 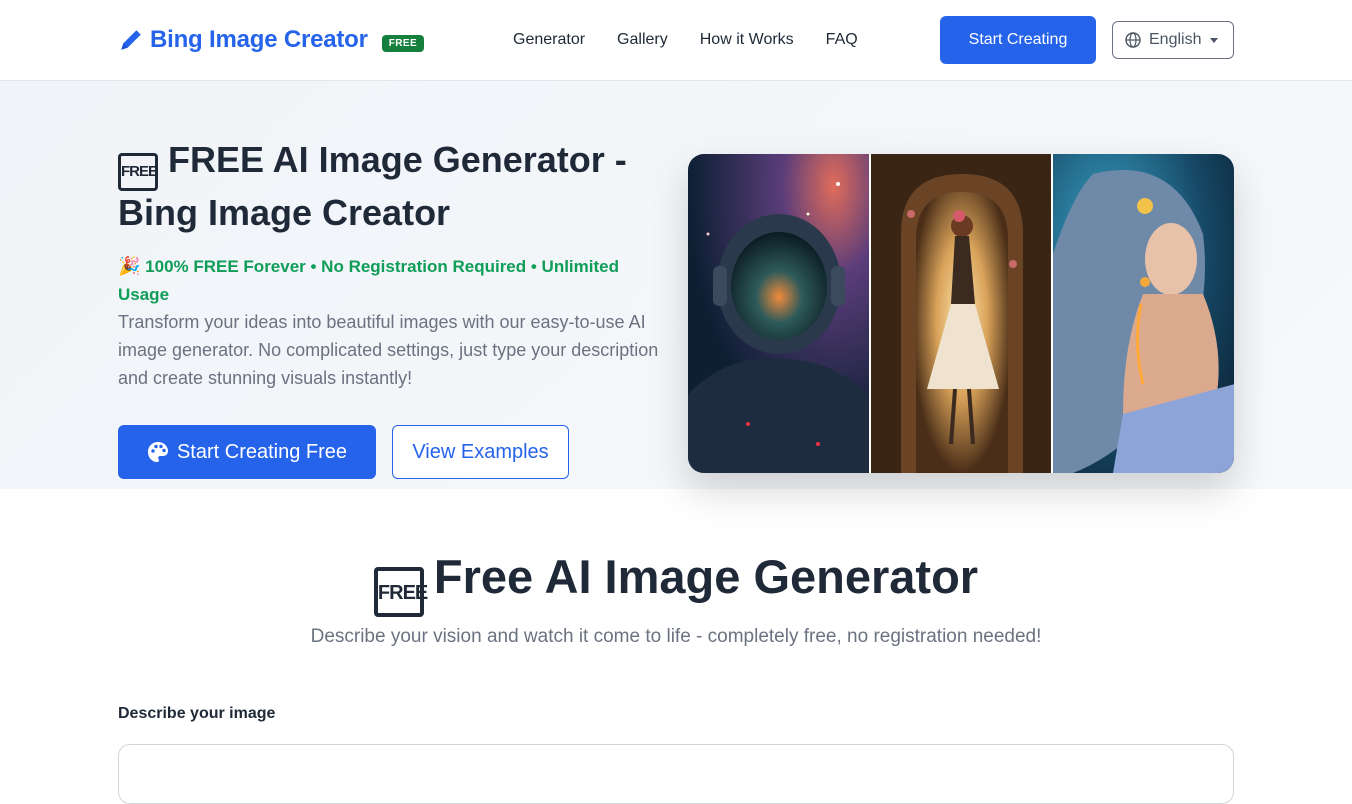 I want to click on party-popper-icon: 🎉, so click(x=129, y=266).